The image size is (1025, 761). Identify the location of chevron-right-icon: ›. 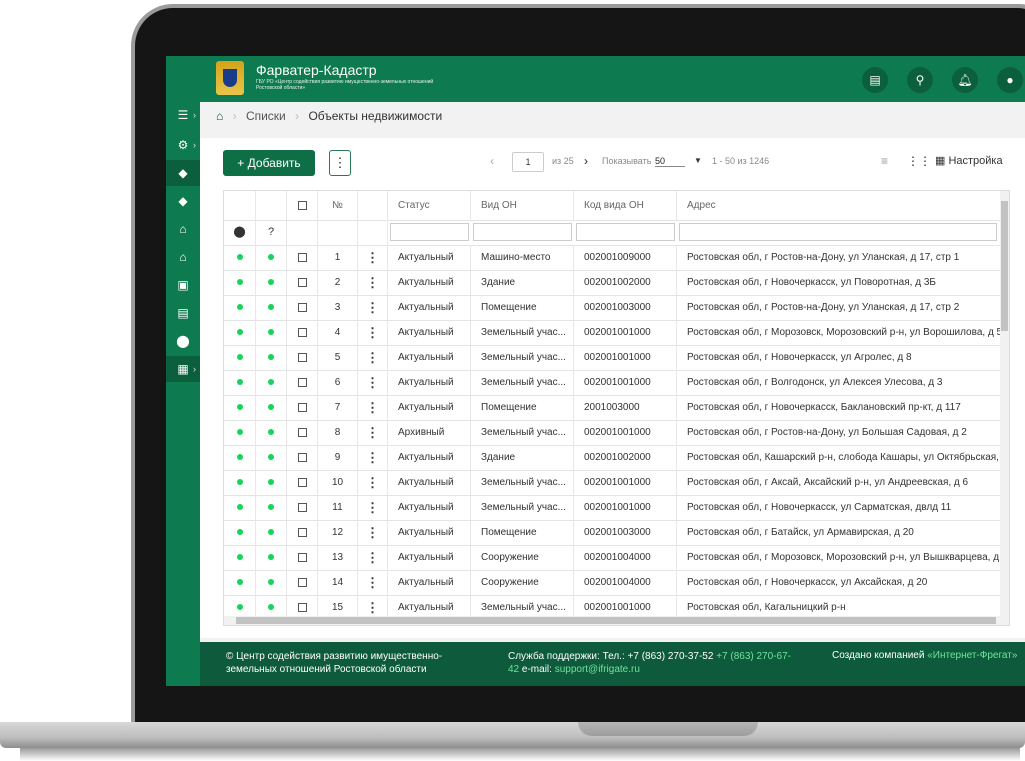
(194, 115).